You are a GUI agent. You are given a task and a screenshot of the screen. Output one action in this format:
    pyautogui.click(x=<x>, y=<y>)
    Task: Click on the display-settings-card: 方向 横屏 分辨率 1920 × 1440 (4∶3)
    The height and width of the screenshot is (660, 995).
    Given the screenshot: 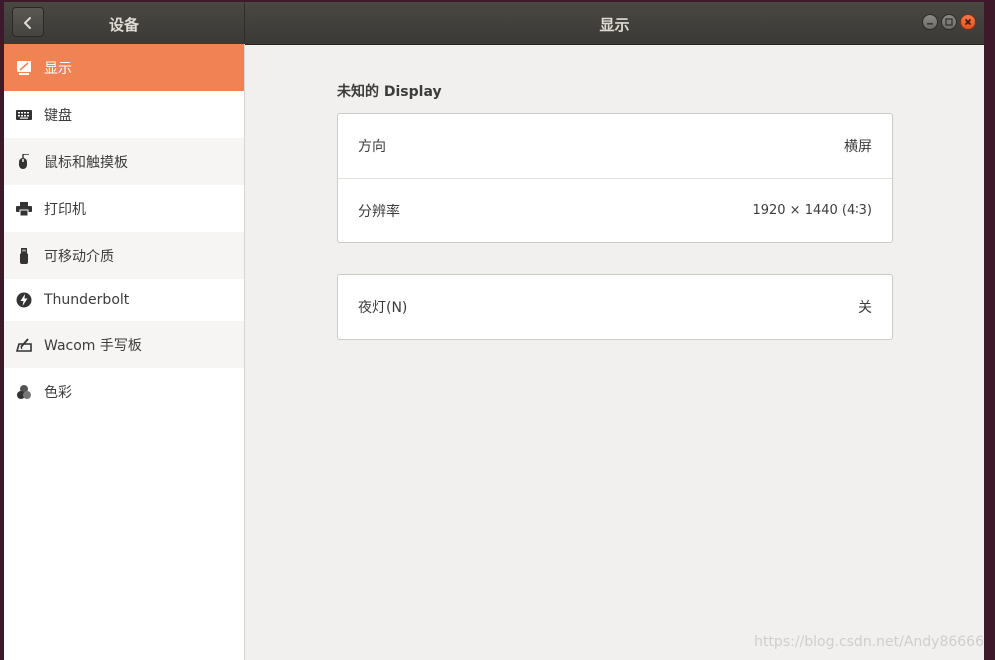 What is the action you would take?
    pyautogui.click(x=615, y=178)
    